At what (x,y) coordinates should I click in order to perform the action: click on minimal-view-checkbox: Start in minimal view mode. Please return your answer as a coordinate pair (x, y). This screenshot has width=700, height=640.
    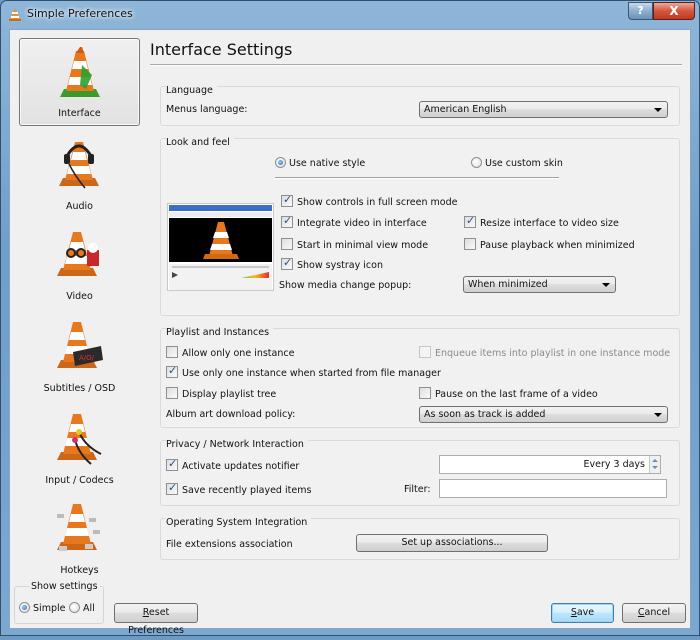
    Looking at the image, I should click on (354, 244).